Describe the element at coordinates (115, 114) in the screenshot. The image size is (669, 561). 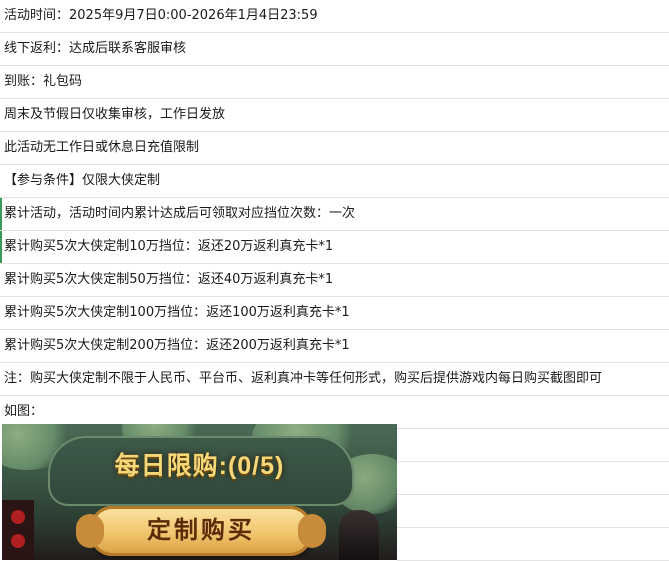
I see `rule-text: 周末及节假日仅收集审核，工作日发放` at that location.